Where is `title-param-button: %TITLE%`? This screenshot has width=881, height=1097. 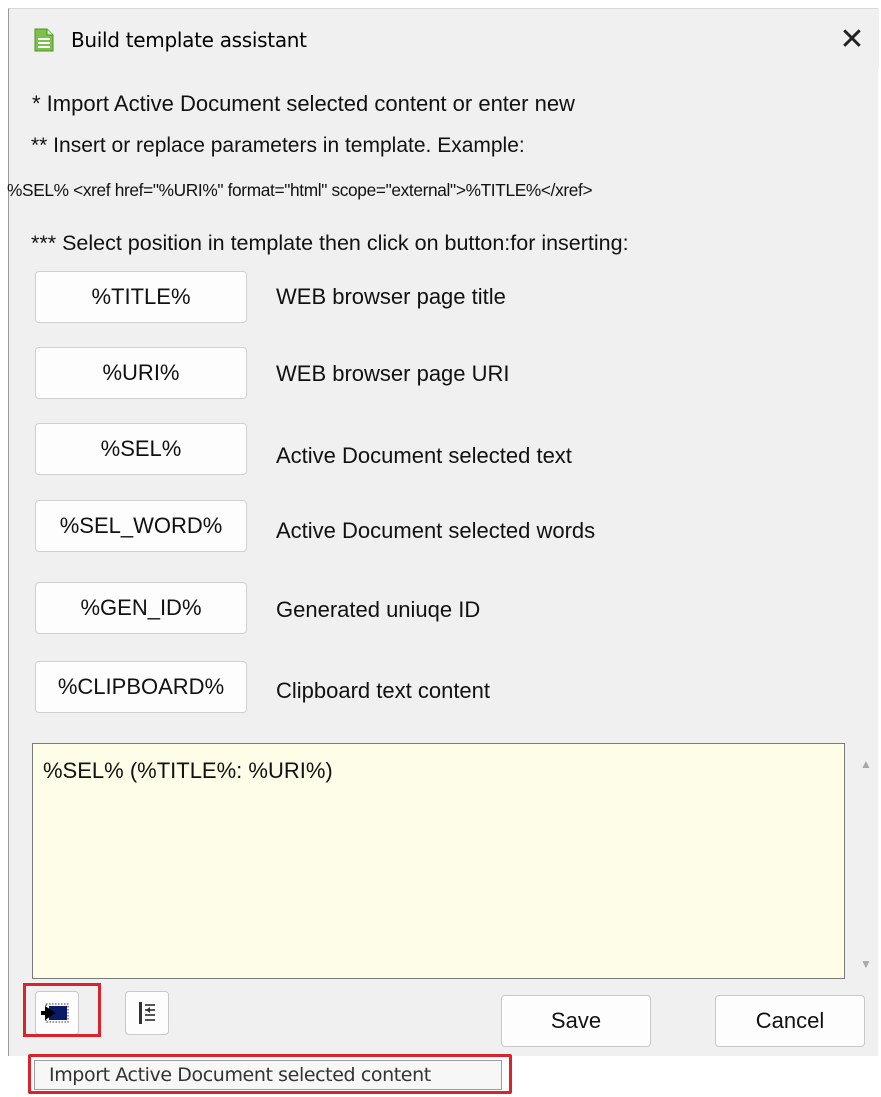 title-param-button: %TITLE% is located at coordinates (141, 297).